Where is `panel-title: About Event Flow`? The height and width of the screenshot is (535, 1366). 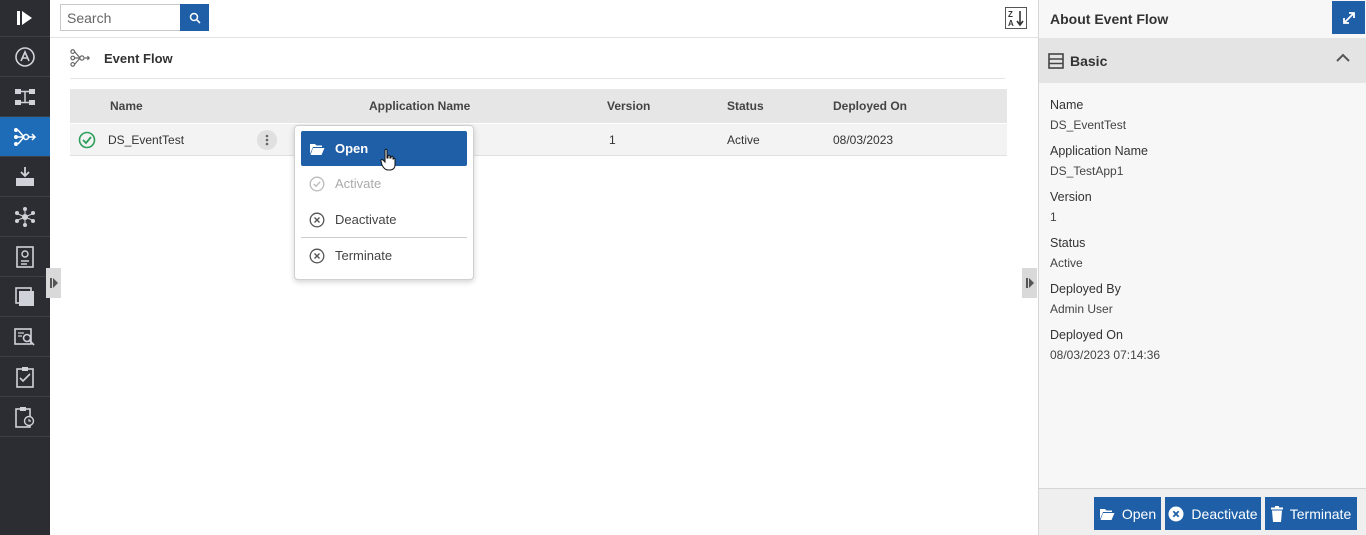 panel-title: About Event Flow is located at coordinates (1109, 19).